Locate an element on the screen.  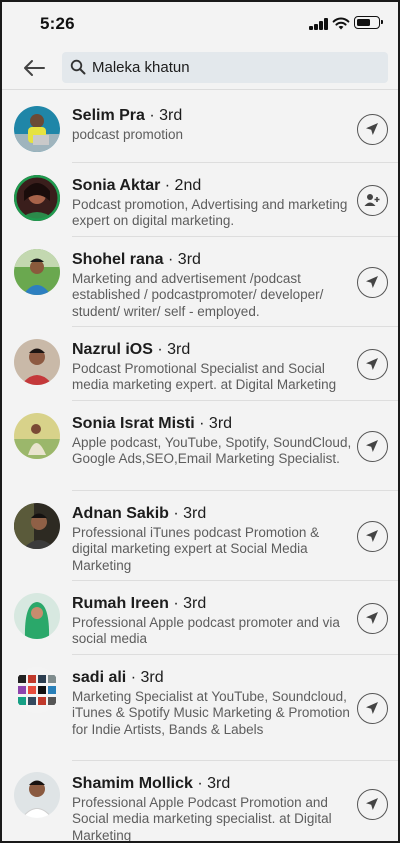
search-field is located at coordinates (225, 67).